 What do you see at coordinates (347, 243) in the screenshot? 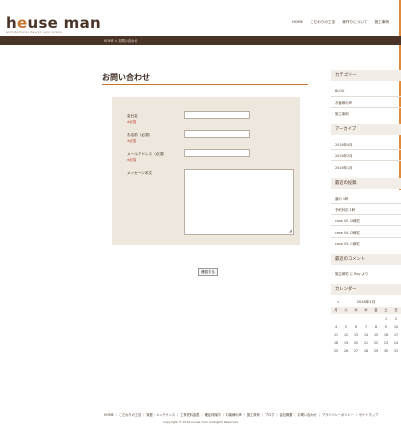
I see `sidebar-recent-item: case 03. C様宅` at bounding box center [347, 243].